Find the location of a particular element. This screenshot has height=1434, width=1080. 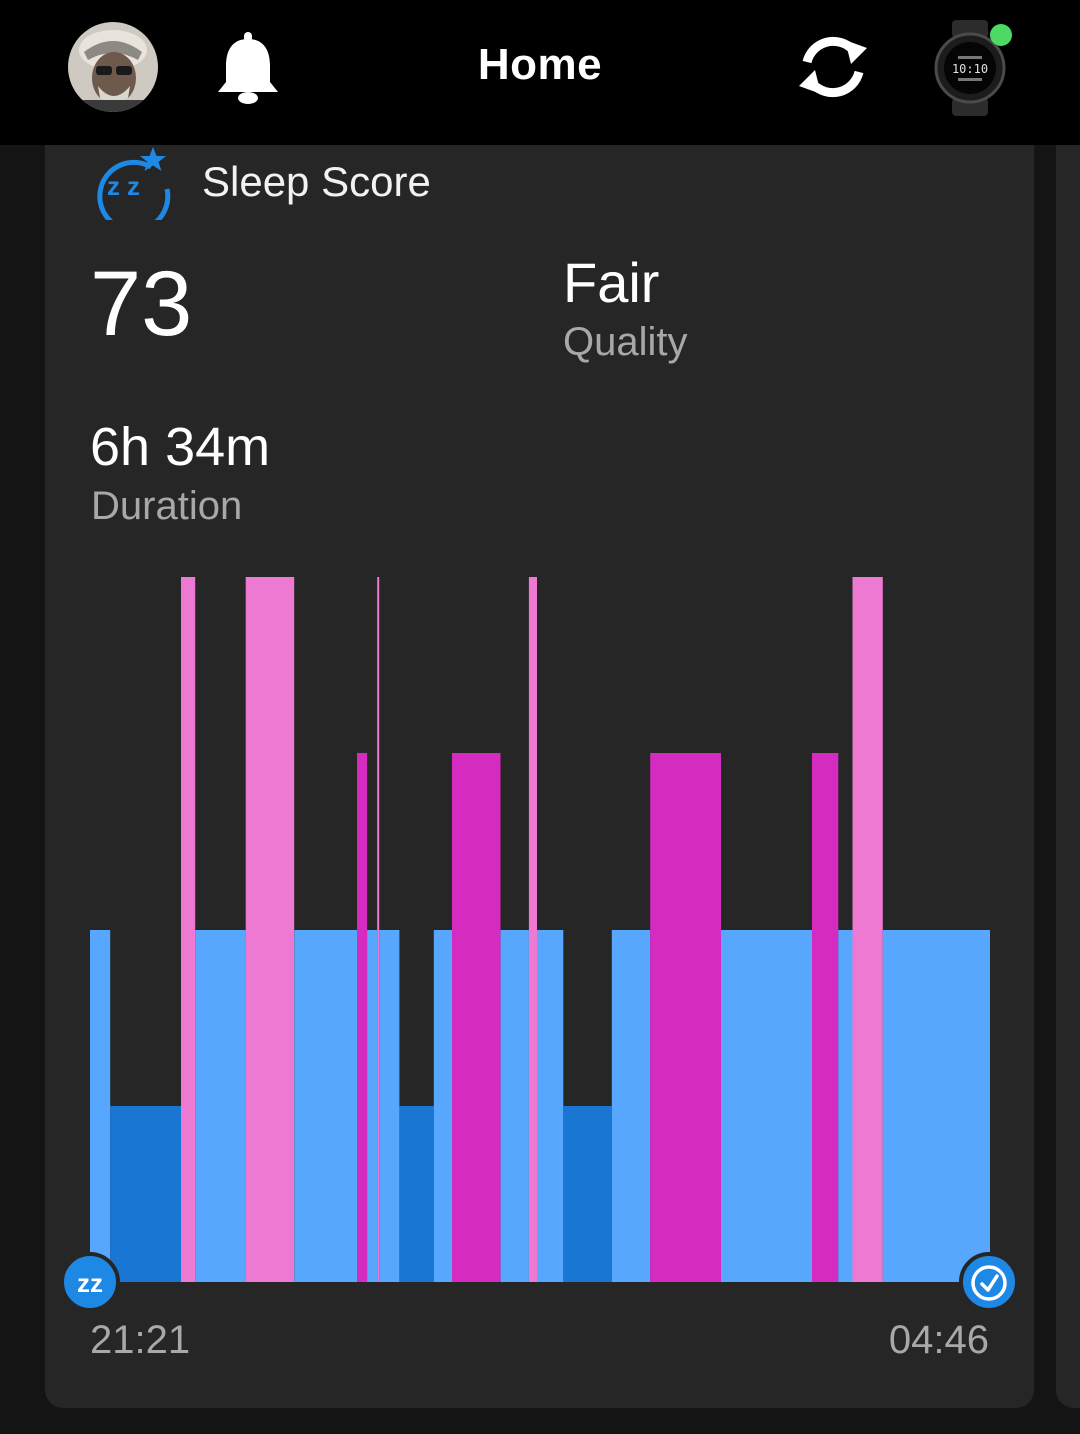

svg-text: zz is located at coordinates (90, 1283).